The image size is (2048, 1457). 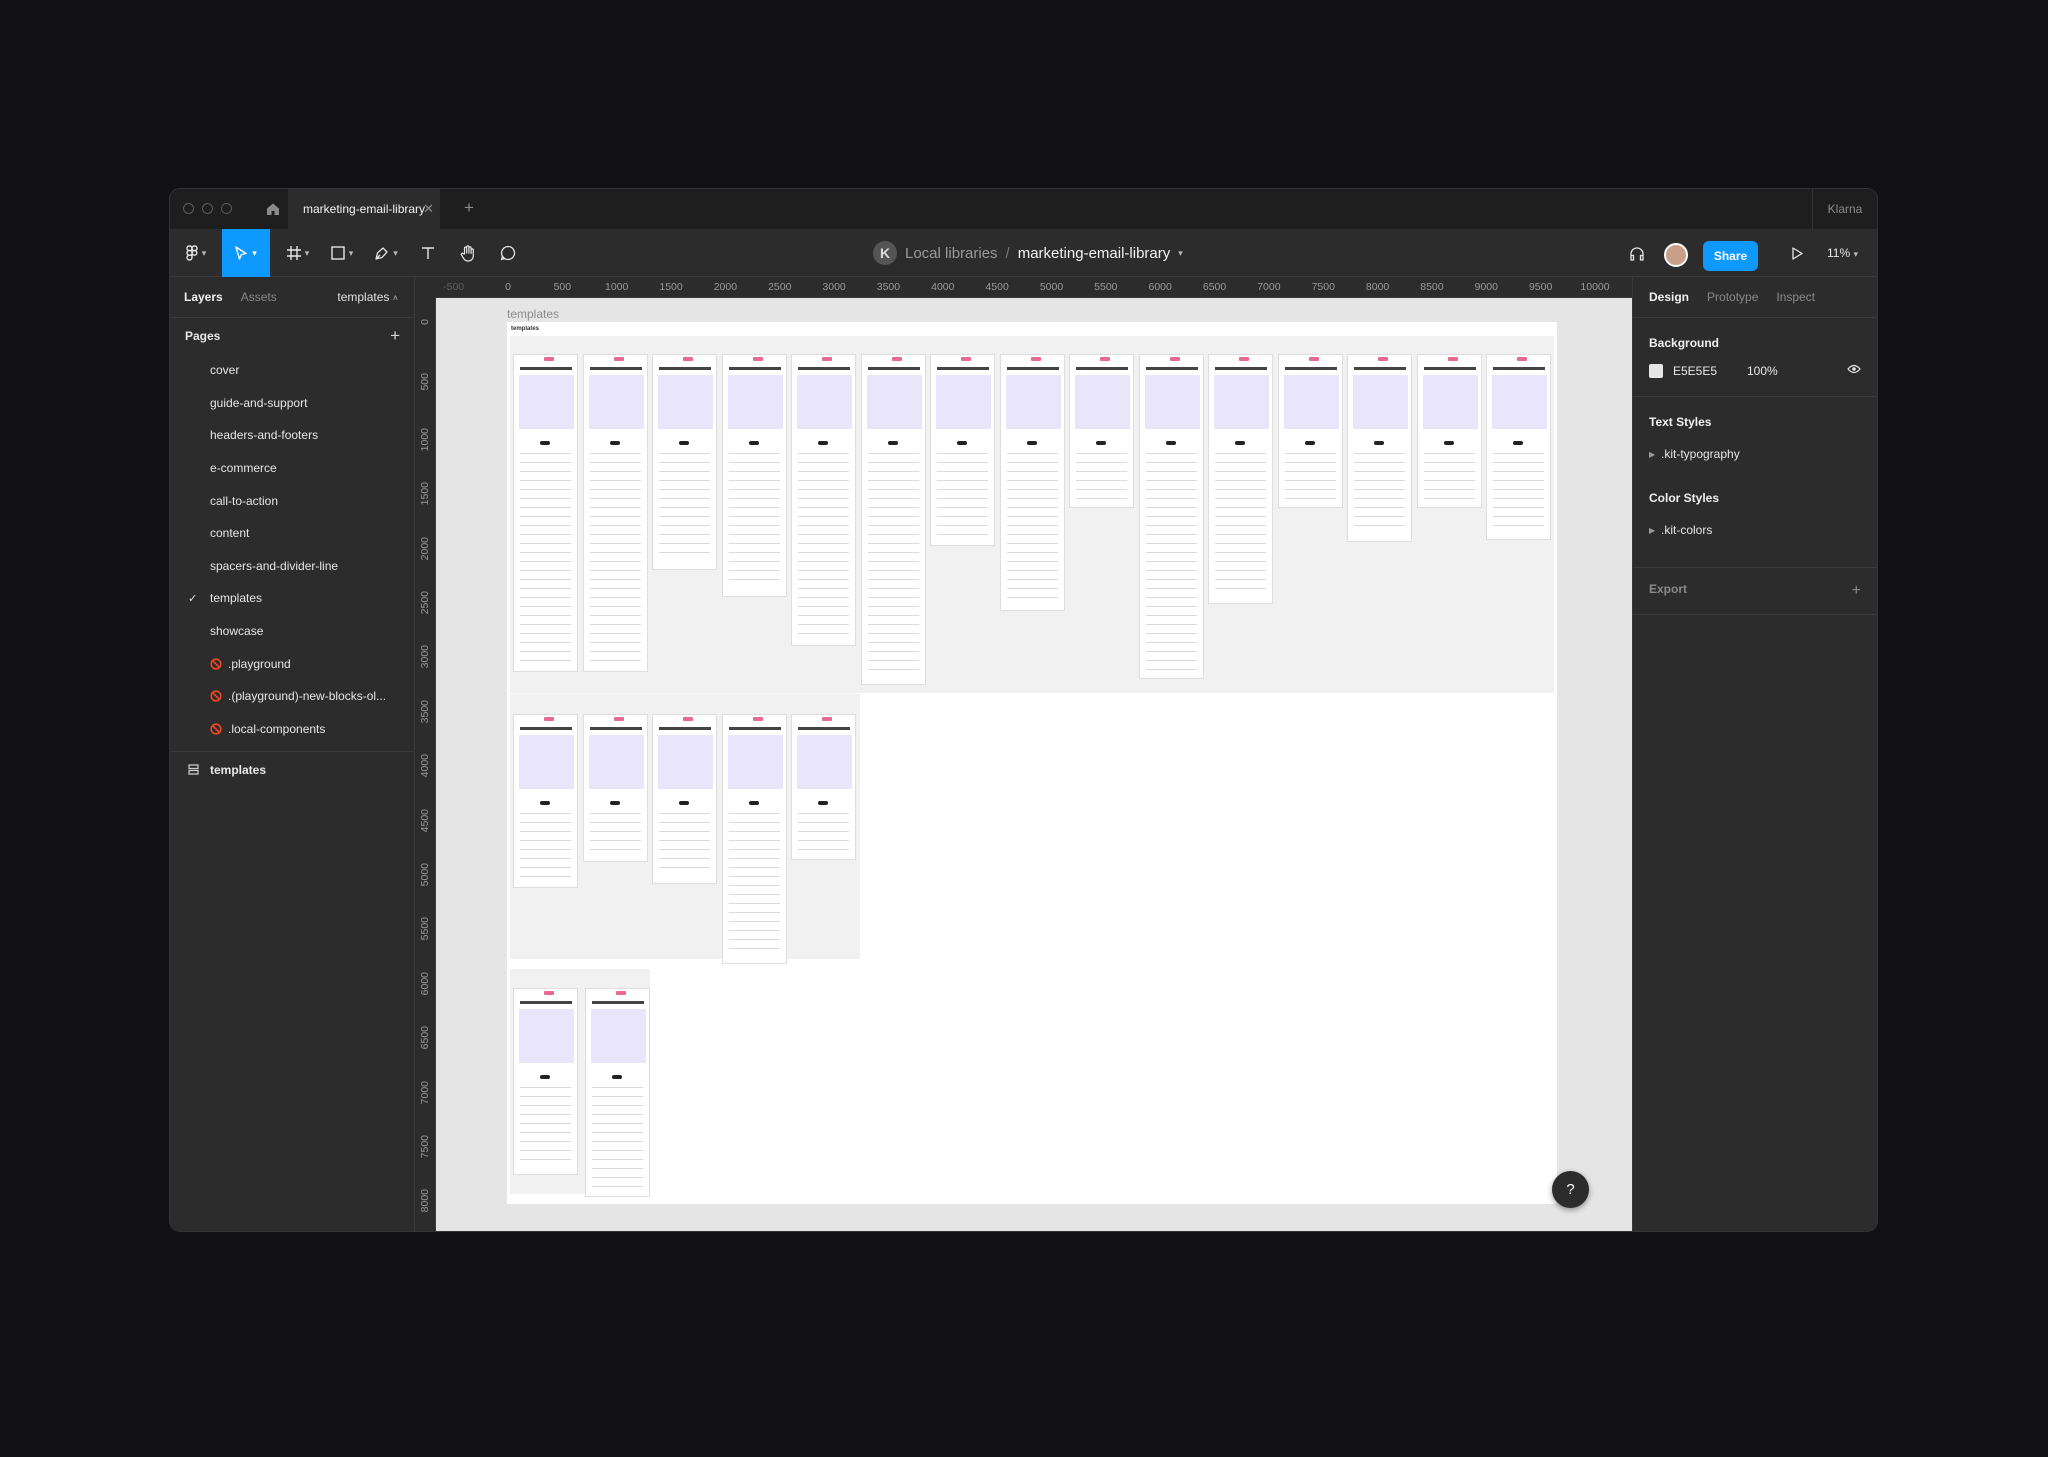 I want to click on add-export-icon: +, so click(x=1856, y=591).